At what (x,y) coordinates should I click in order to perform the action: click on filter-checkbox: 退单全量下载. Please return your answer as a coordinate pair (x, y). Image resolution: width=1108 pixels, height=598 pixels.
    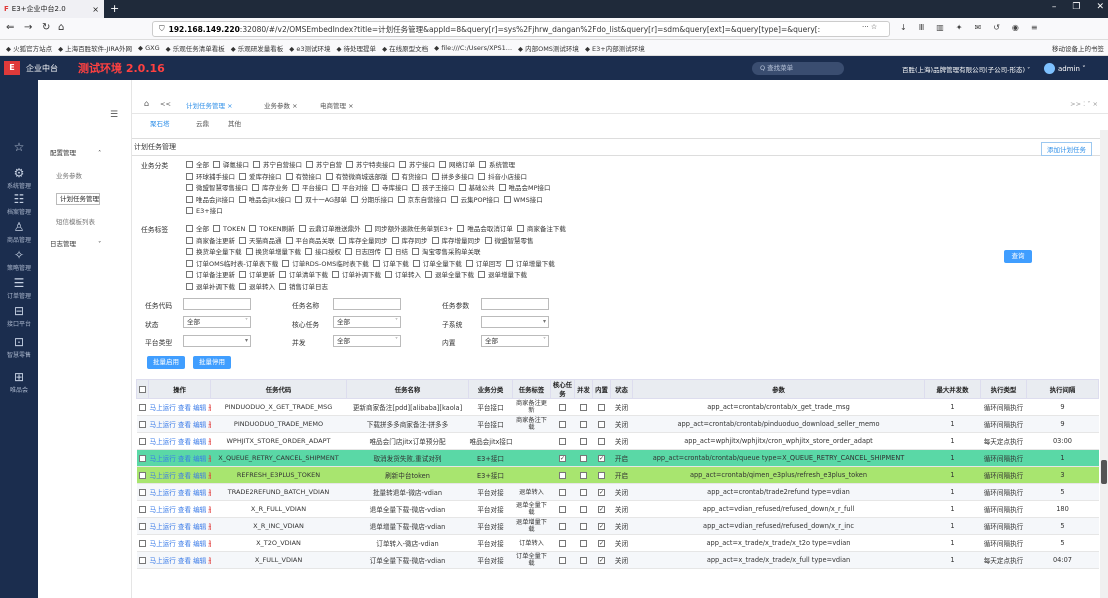
    Looking at the image, I should click on (447, 275).